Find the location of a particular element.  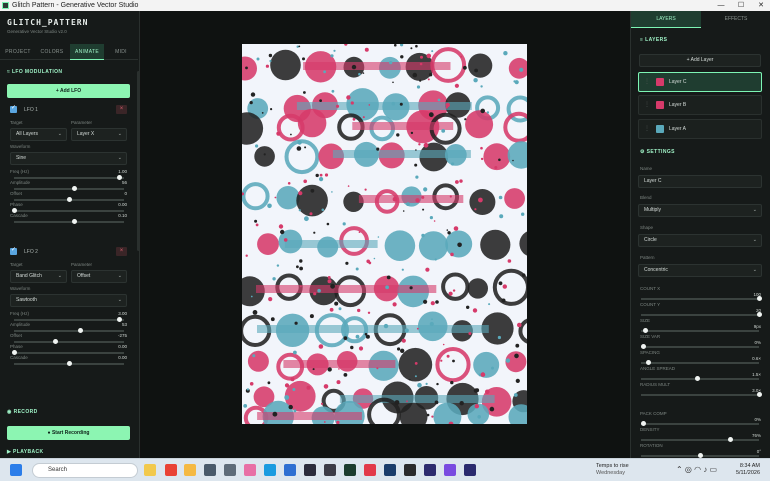

windows-start-icon is located at coordinates (16, 470).